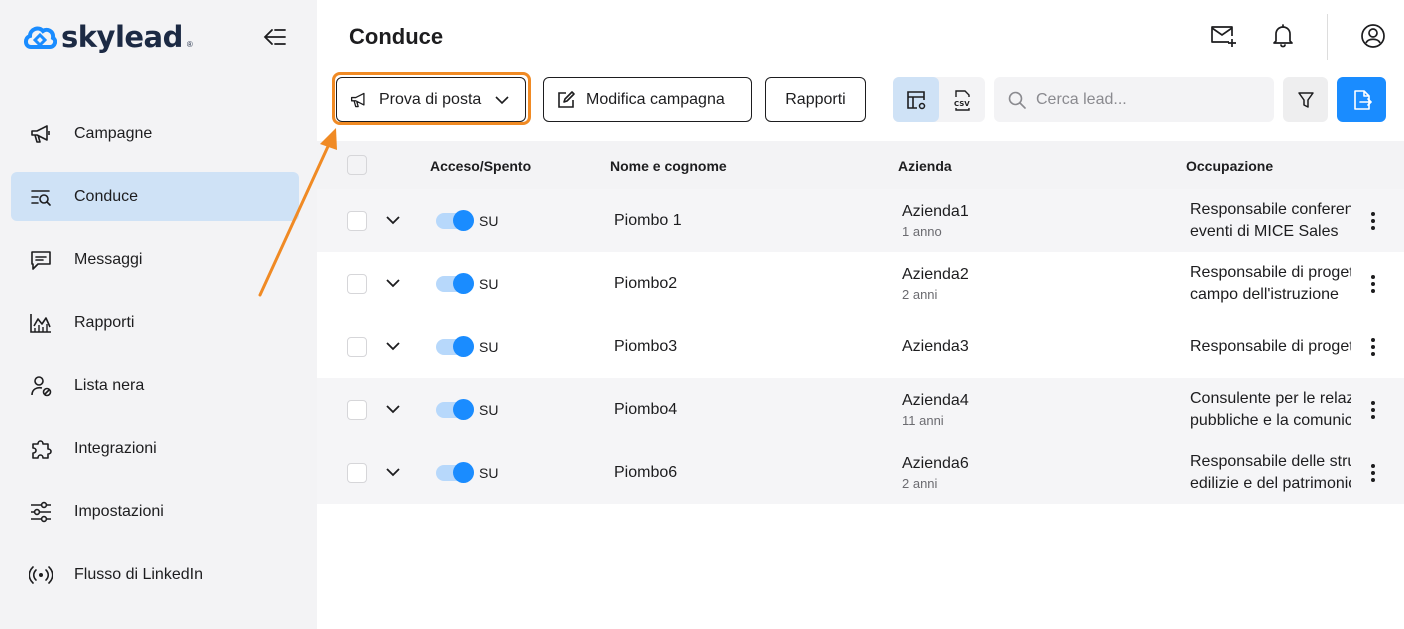 This screenshot has width=1404, height=629. What do you see at coordinates (923, 420) in the screenshot?
I see `company-tenure: 11 anni` at bounding box center [923, 420].